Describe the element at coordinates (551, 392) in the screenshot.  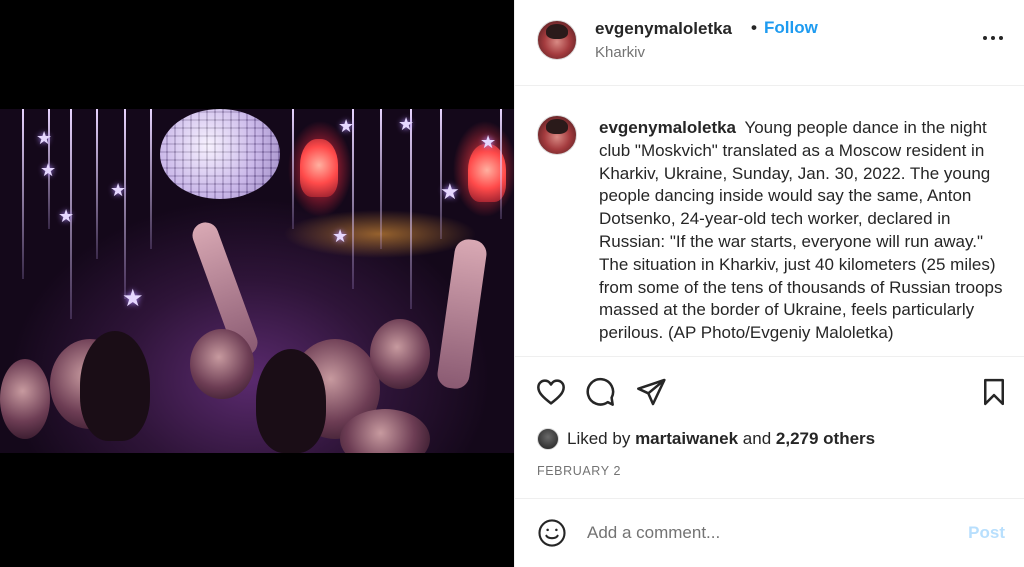
I see `heart-icon` at that location.